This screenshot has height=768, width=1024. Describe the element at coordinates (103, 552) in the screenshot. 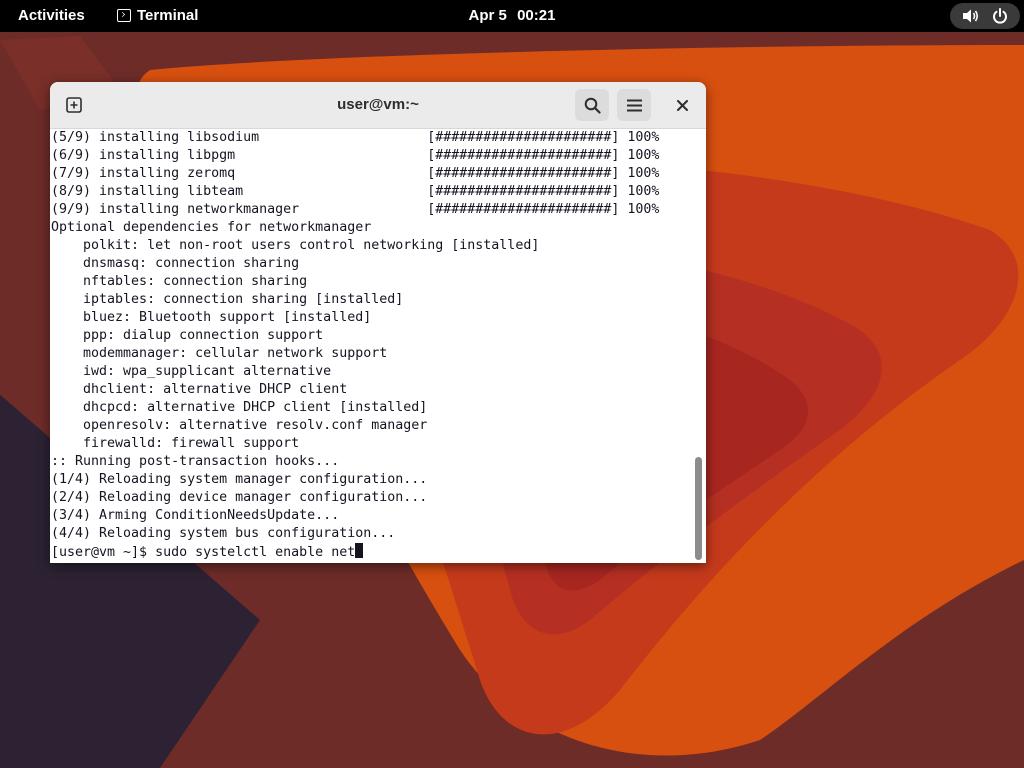

I see `shell-prompt: [user@vm ~]$` at that location.